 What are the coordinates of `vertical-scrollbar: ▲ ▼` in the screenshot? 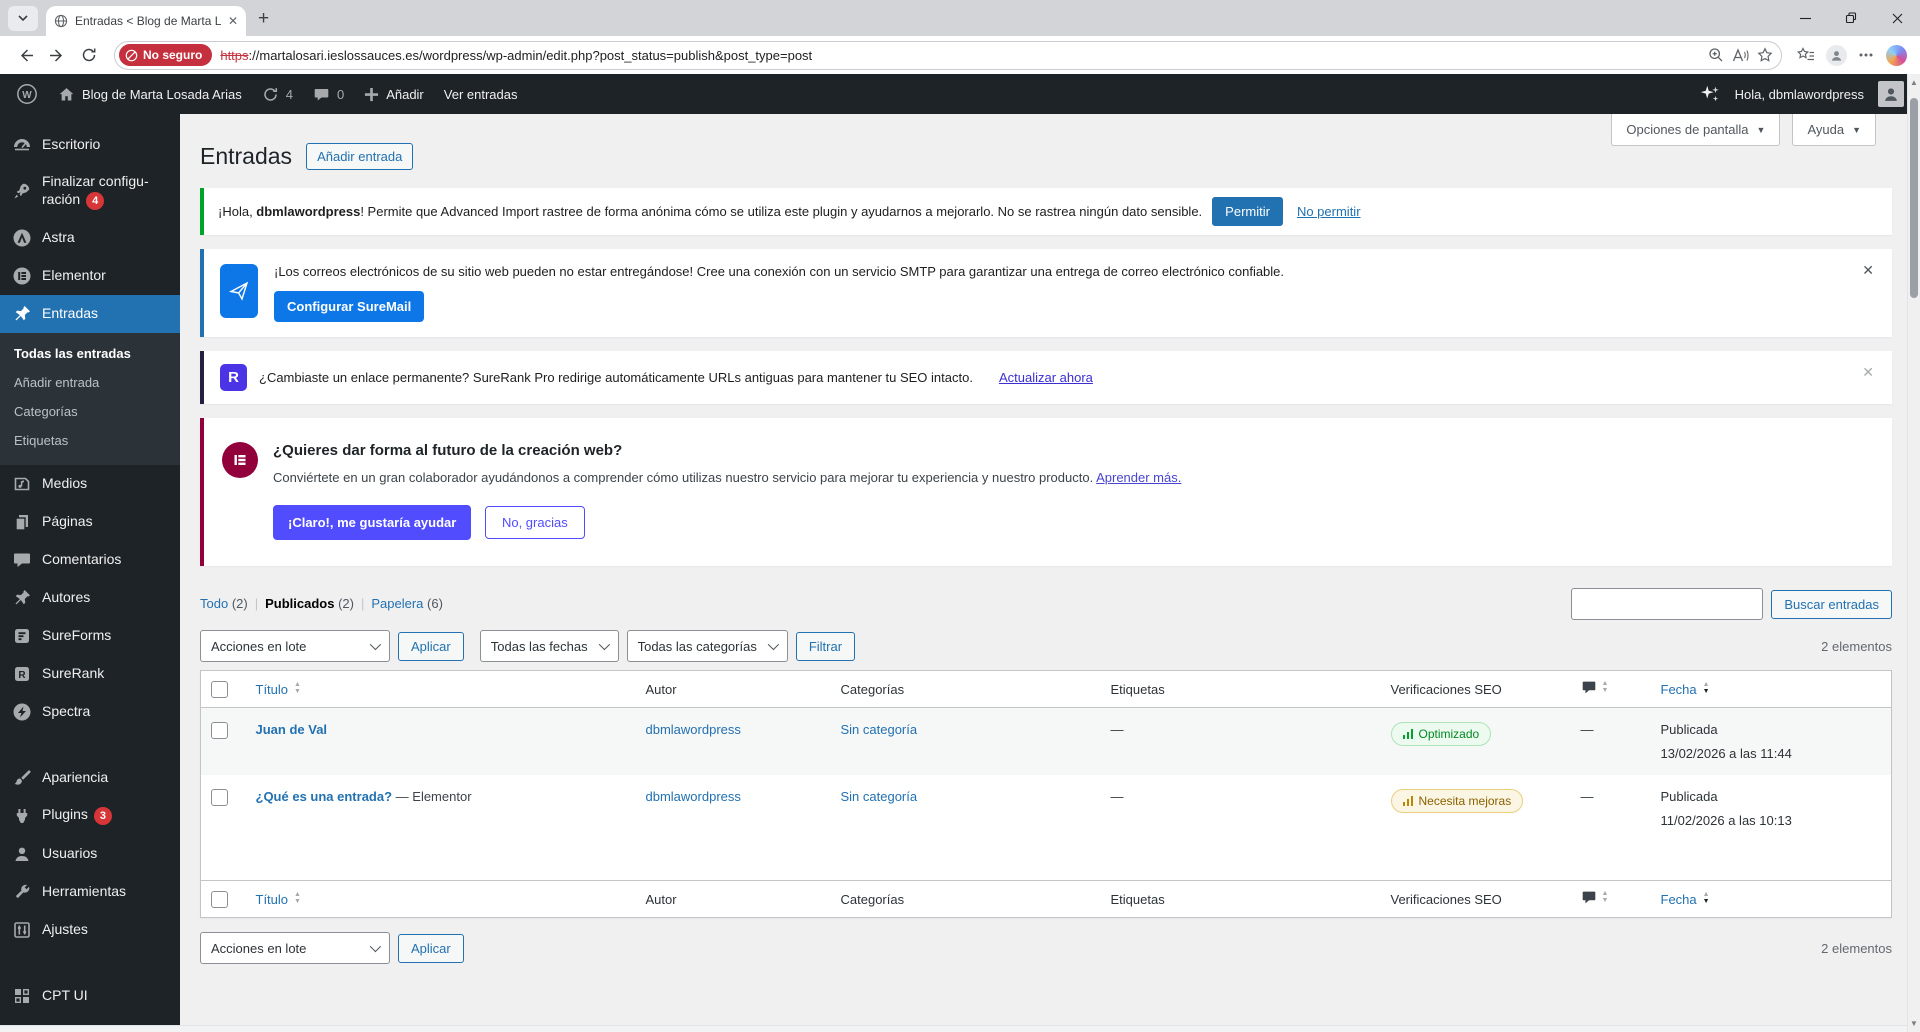 It's located at (1913, 553).